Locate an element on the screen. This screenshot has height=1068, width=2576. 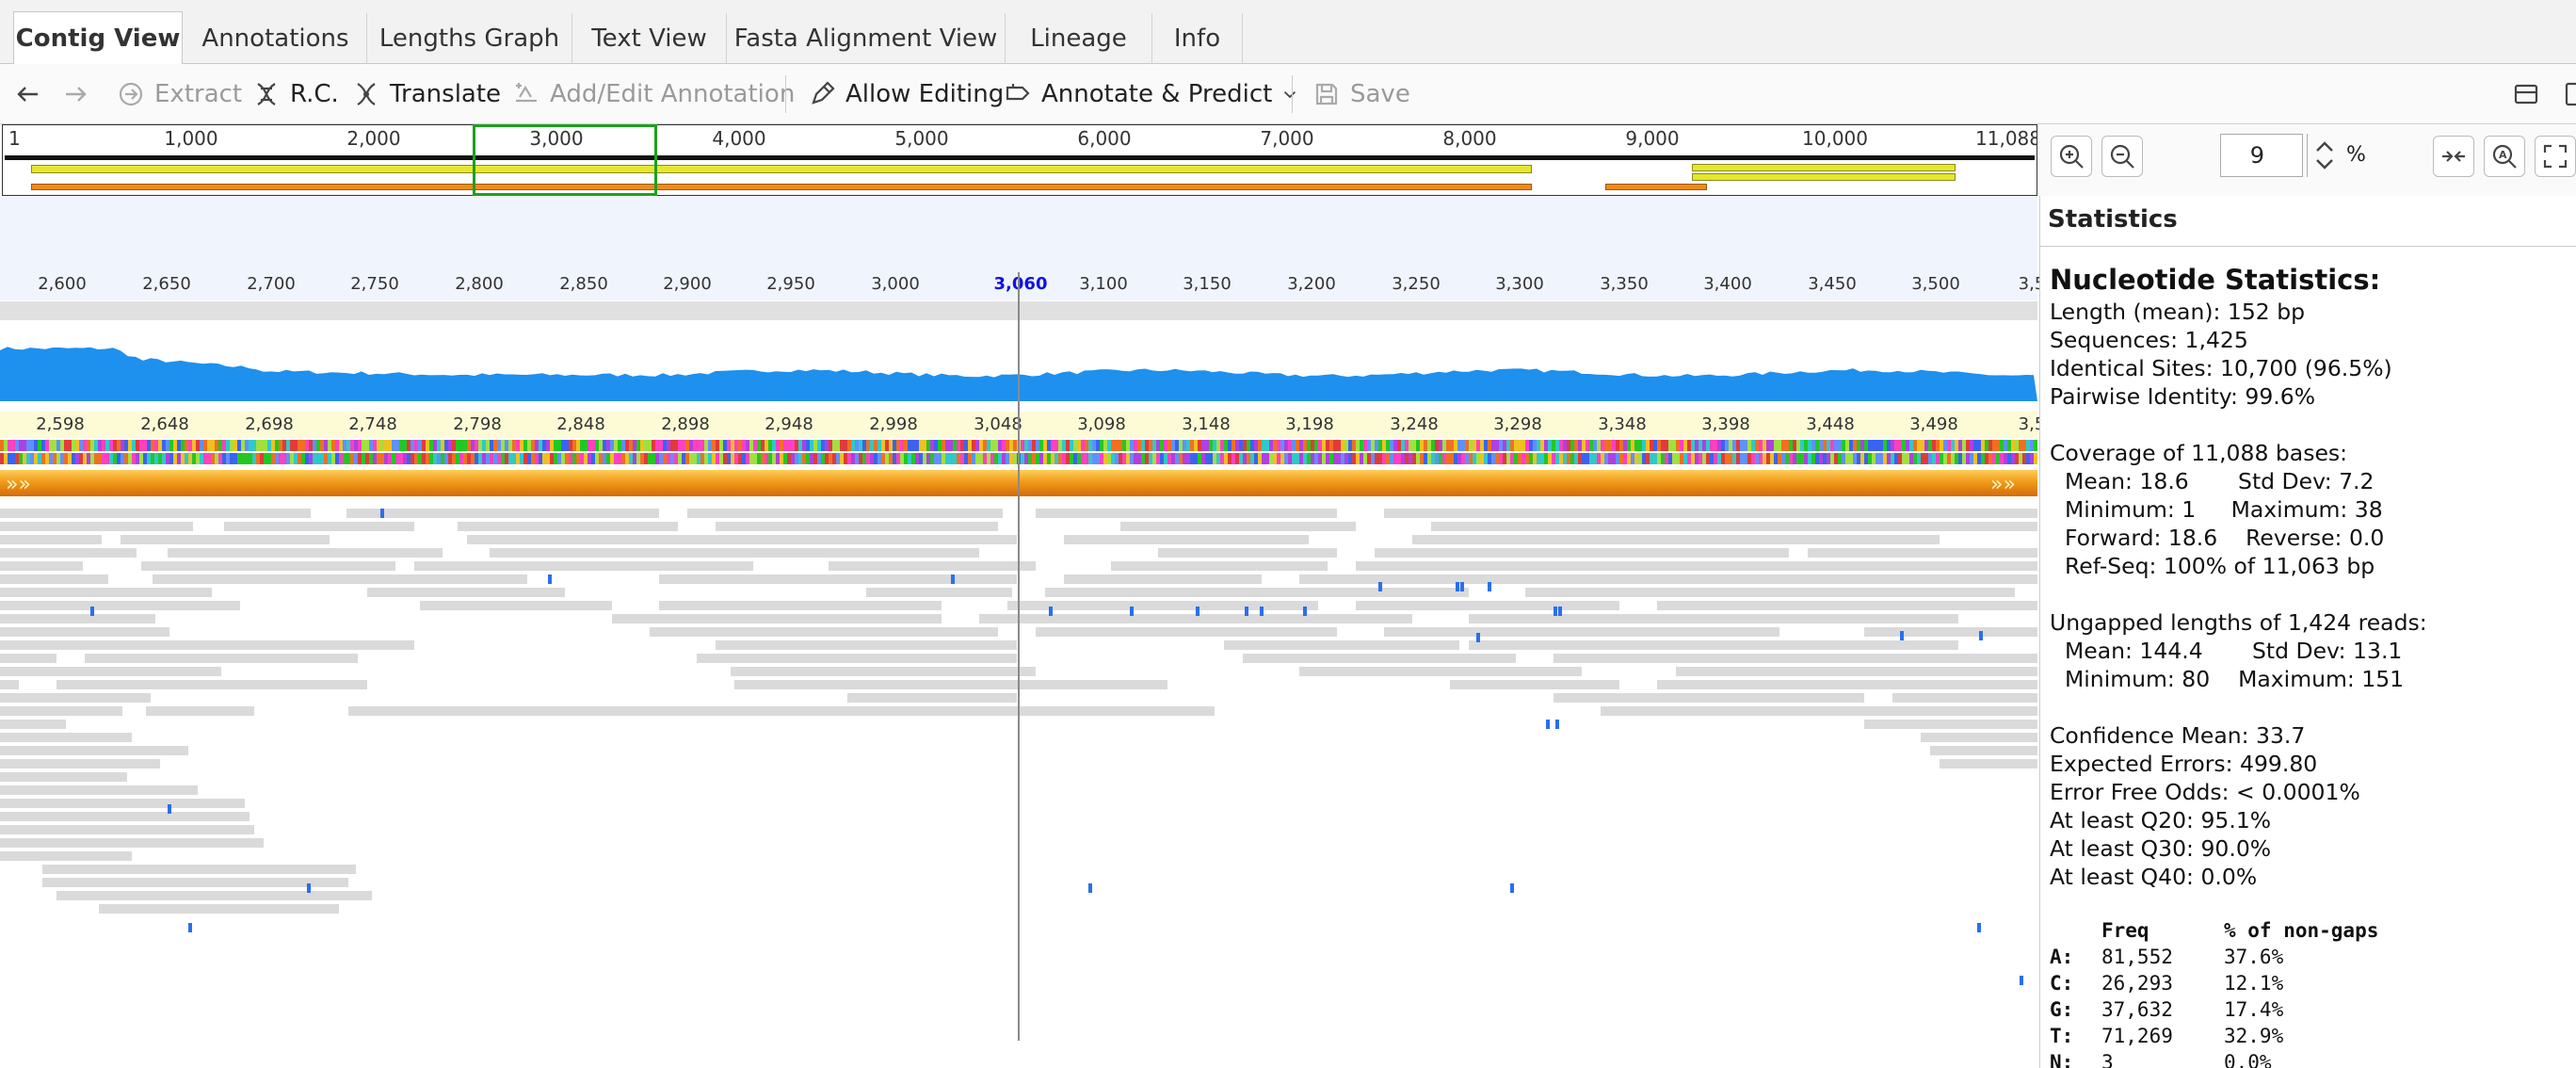
zoom-in-button is located at coordinates (2071, 156).